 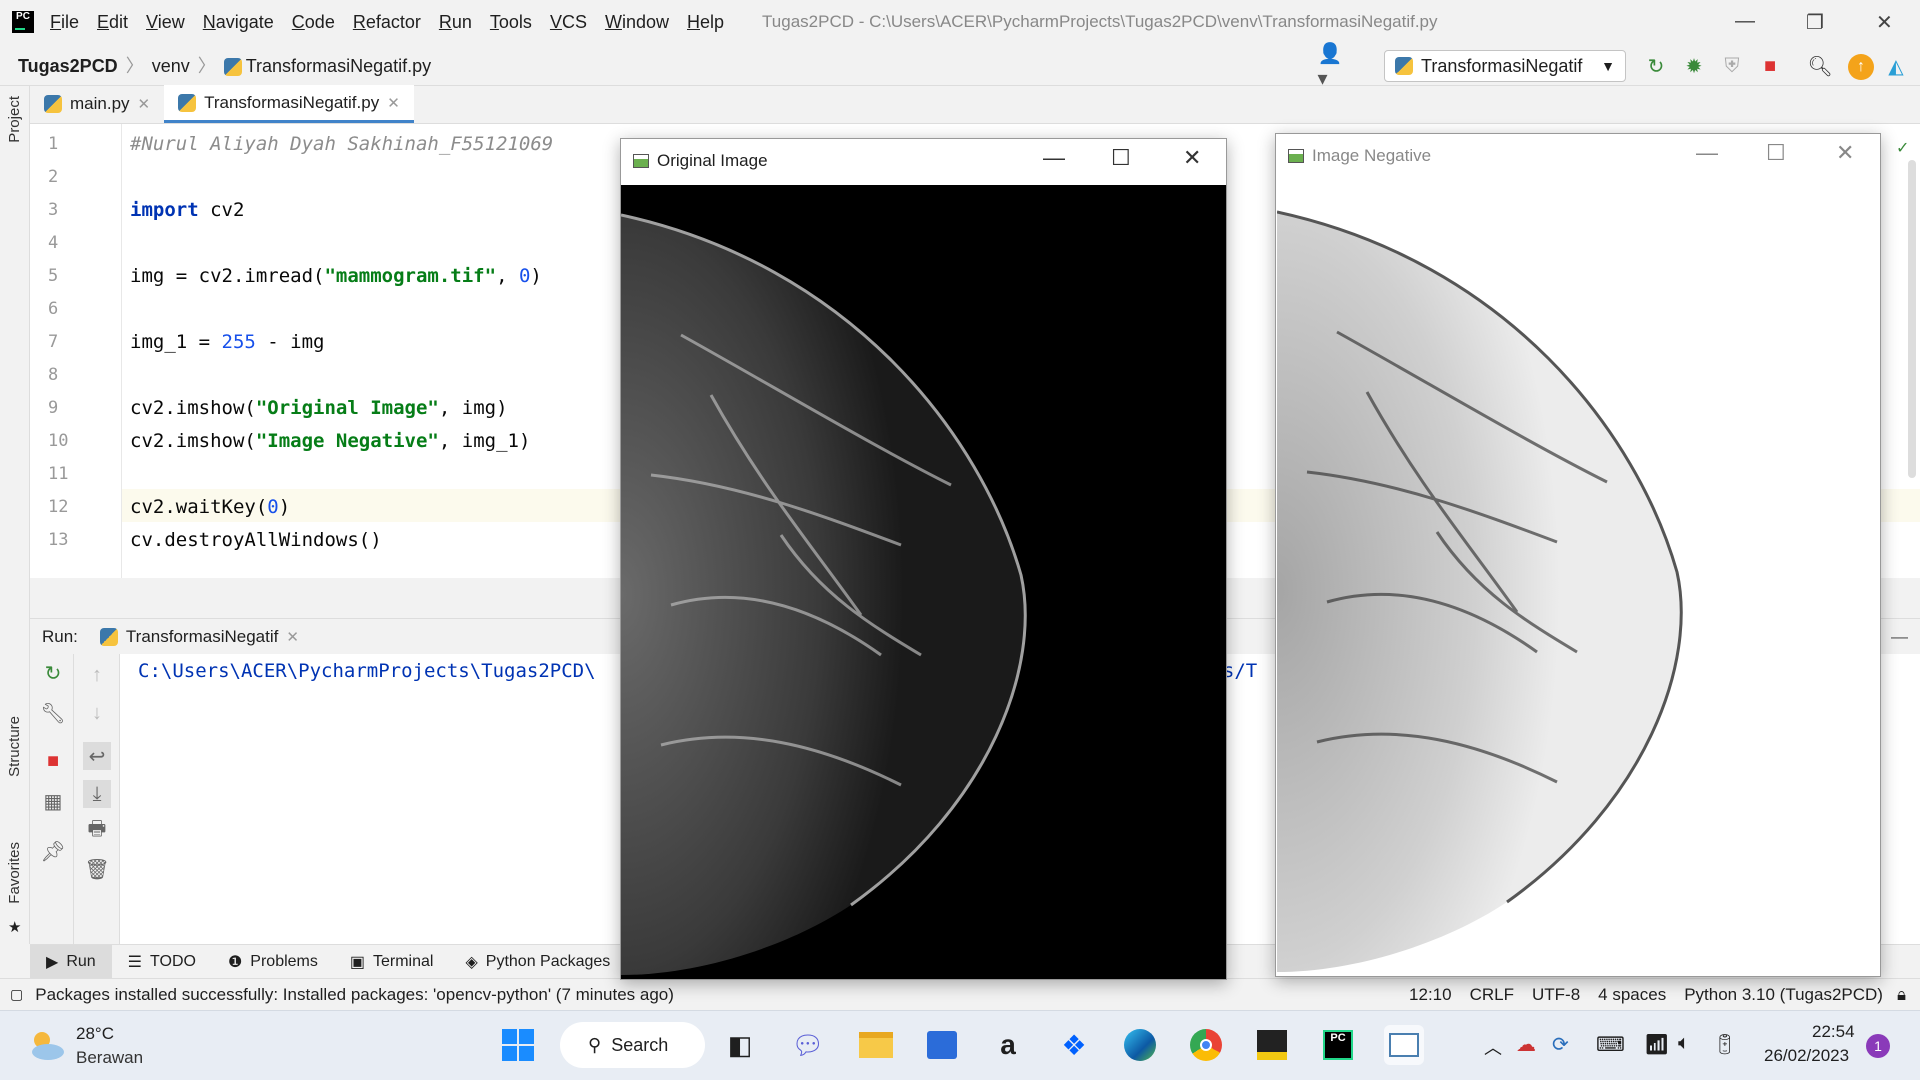 I want to click on scroll-to-end-icon: ⤓, so click(x=97, y=794).